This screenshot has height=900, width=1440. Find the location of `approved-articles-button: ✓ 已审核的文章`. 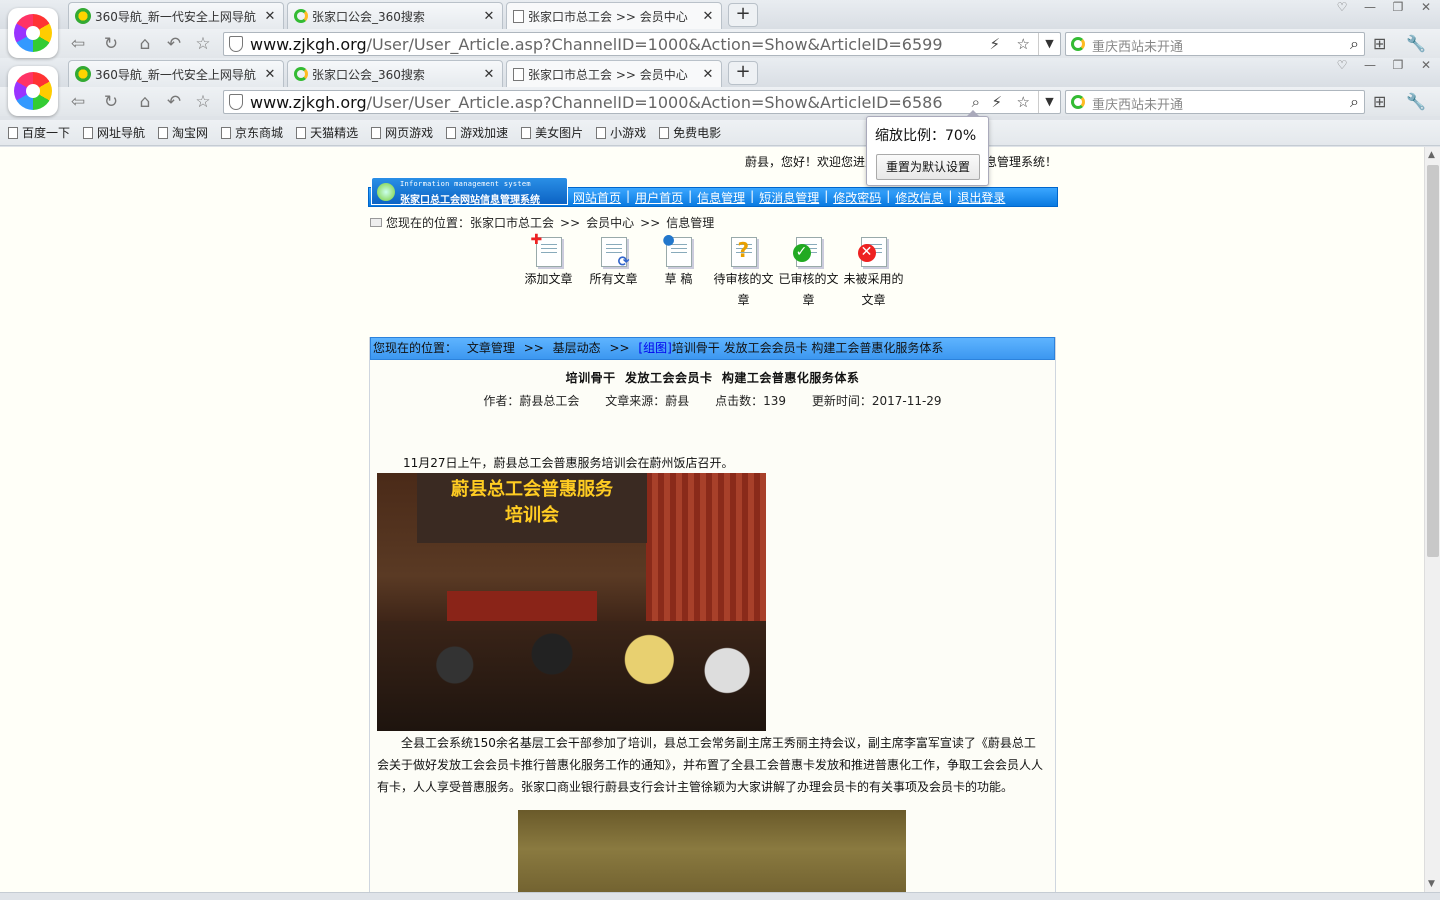

approved-articles-button: ✓ 已审核的文章 is located at coordinates (808, 274).